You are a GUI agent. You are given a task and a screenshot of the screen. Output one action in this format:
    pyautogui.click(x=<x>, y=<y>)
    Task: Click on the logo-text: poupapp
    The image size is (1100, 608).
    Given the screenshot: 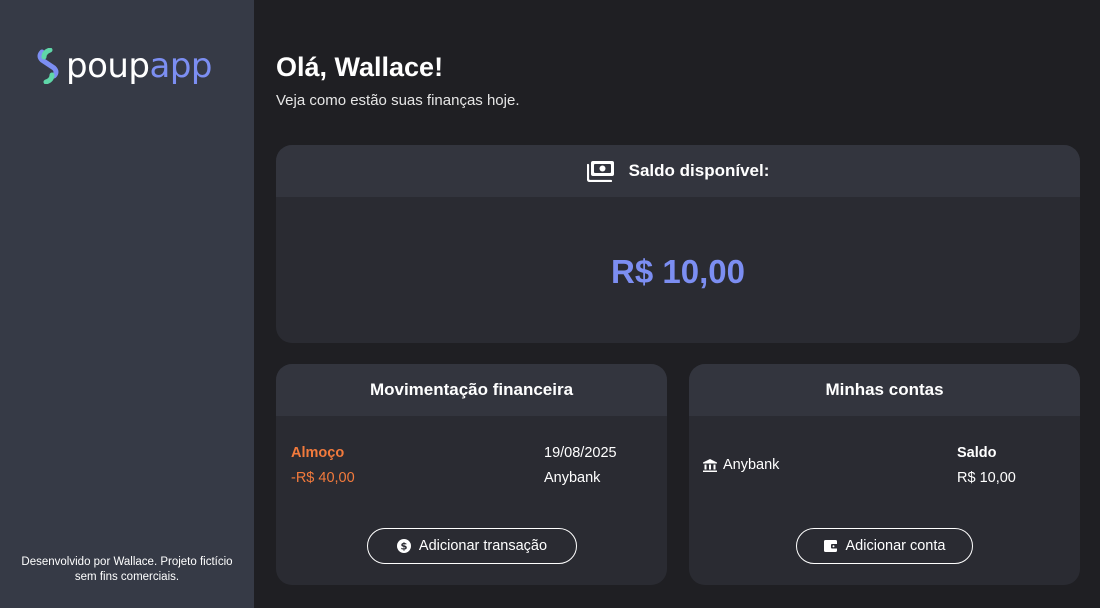 What is the action you would take?
    pyautogui.click(x=139, y=66)
    